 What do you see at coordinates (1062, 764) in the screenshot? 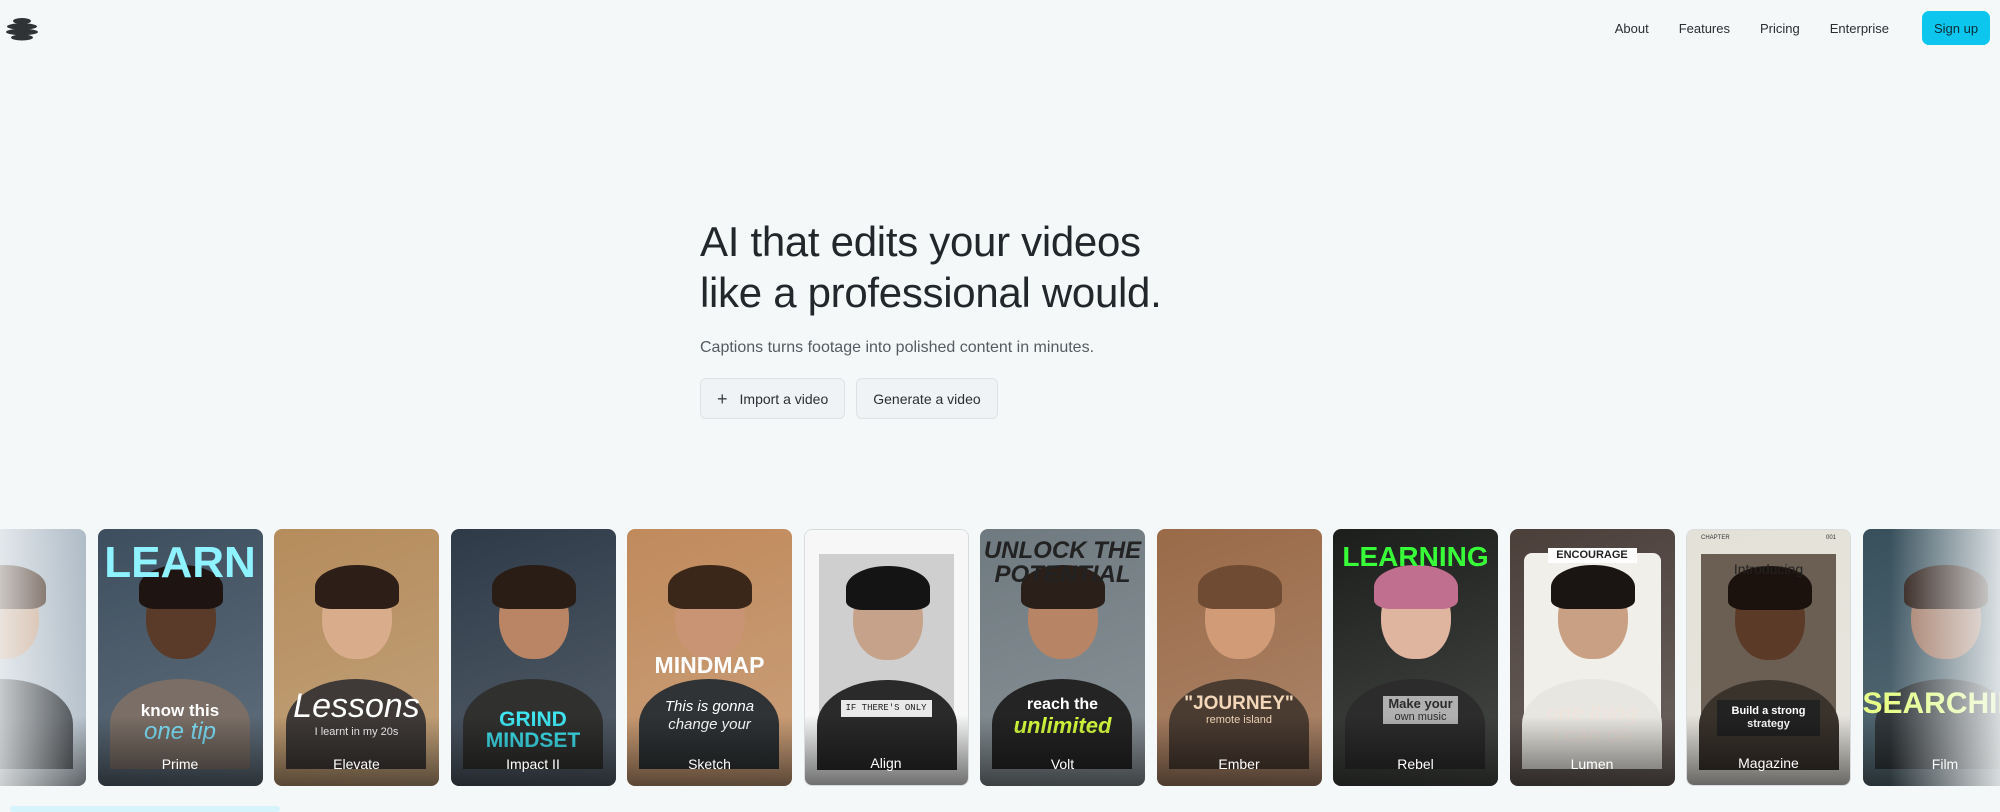
I see `template-label: Volt` at bounding box center [1062, 764].